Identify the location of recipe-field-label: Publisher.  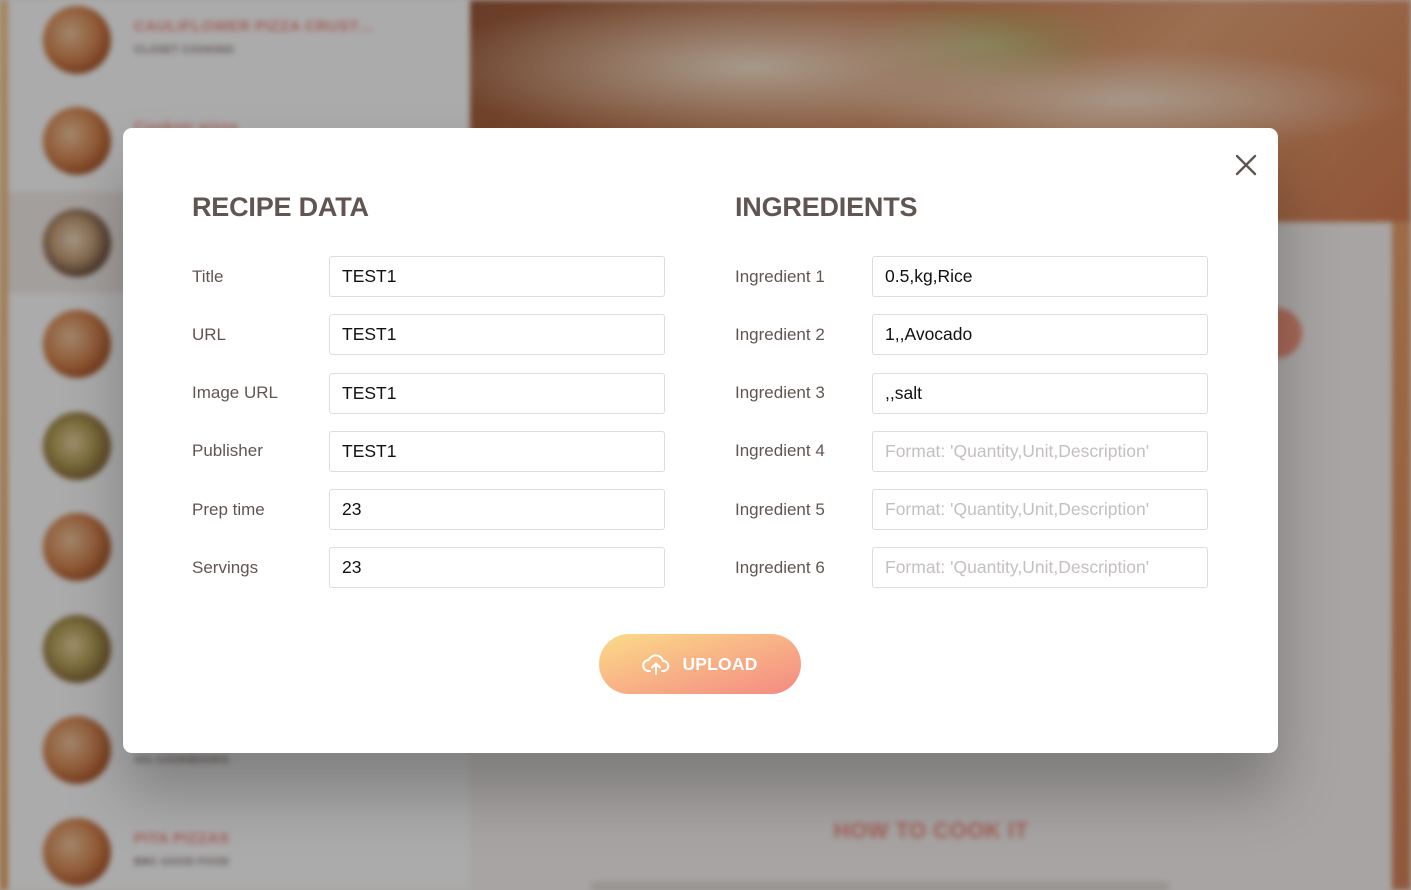
(227, 451).